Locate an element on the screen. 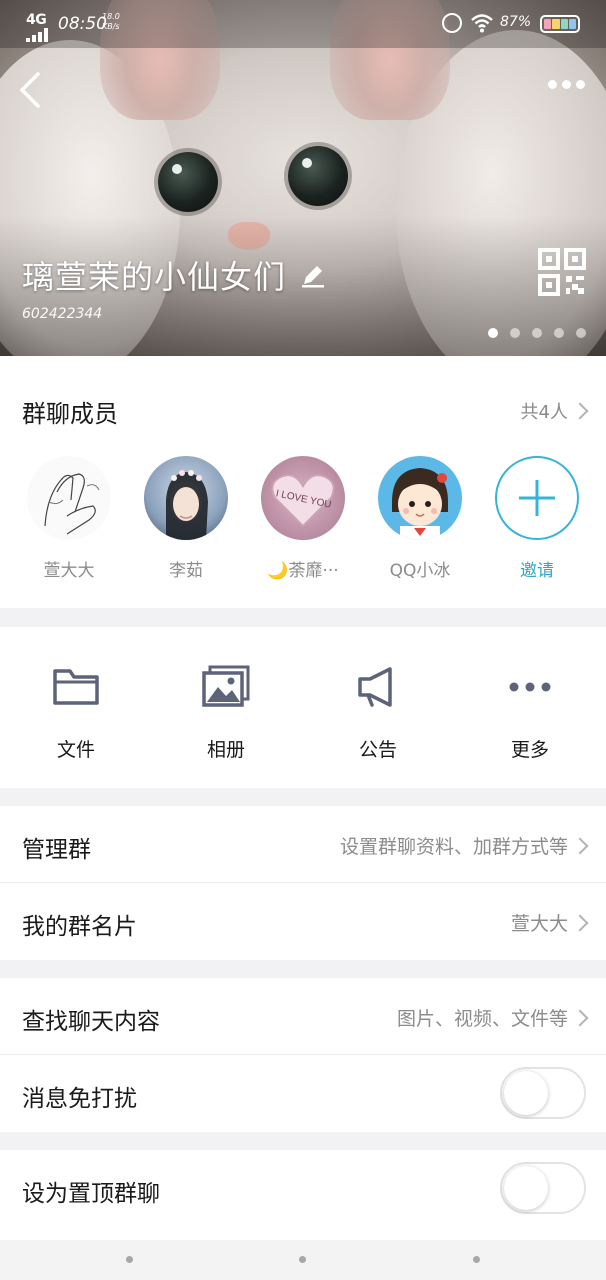  action-label: 文件 is located at coordinates (75, 750).